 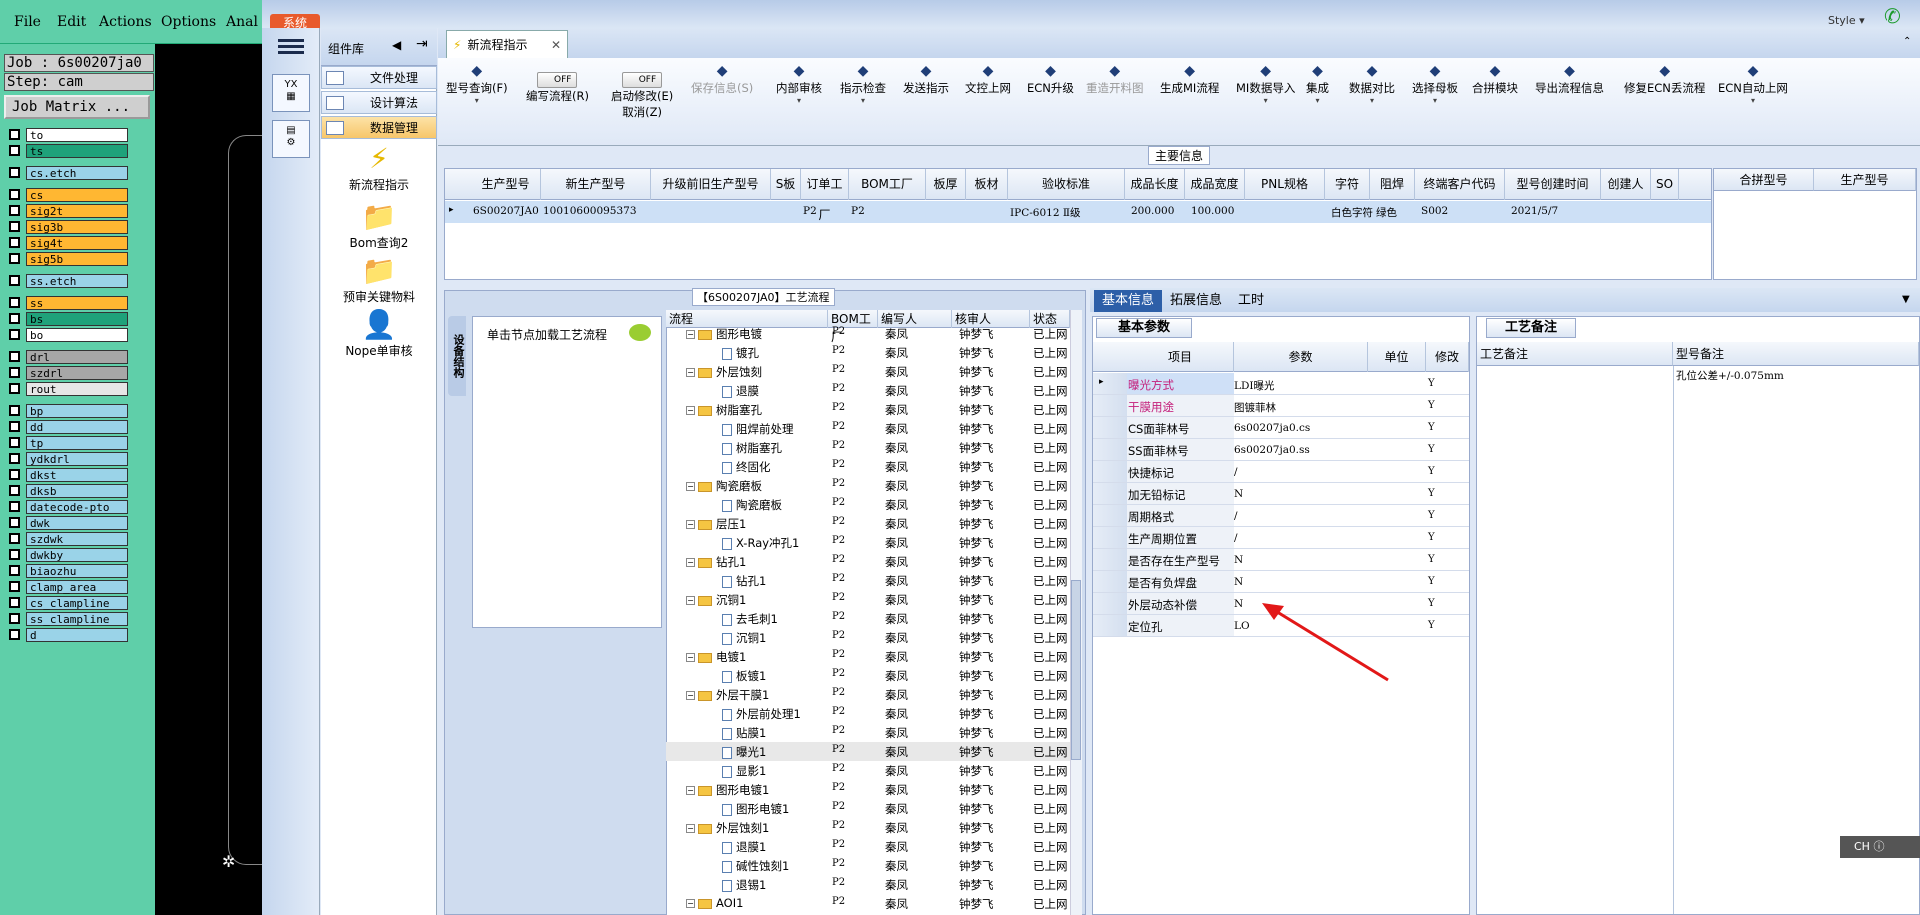 What do you see at coordinates (1569, 79) in the screenshot?
I see `ribbon-item-16: ◆ 导出流程信息` at bounding box center [1569, 79].